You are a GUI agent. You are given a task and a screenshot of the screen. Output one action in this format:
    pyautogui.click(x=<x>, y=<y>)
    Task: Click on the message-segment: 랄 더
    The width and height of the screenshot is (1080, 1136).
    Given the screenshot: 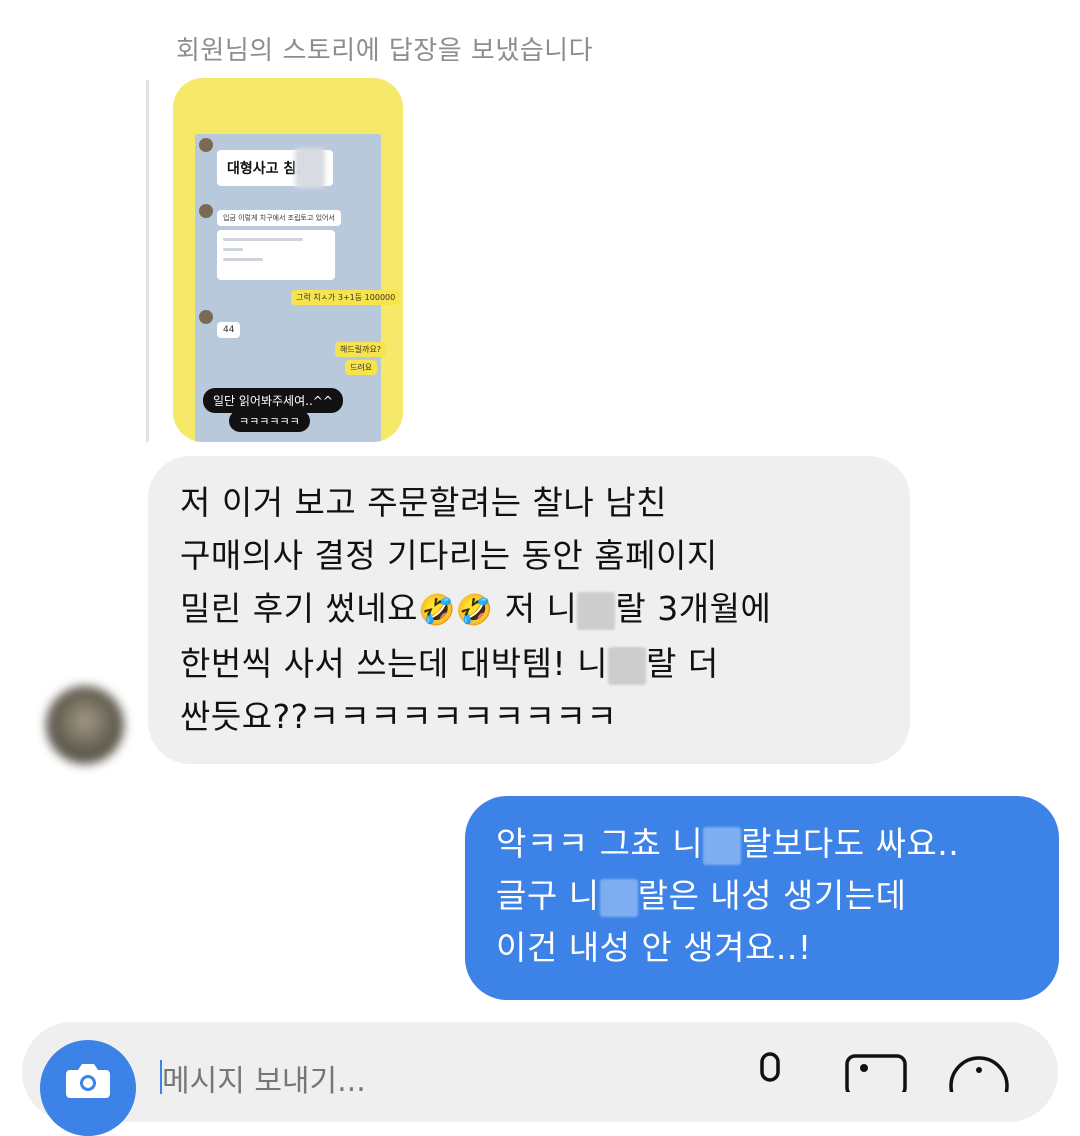 What is the action you would take?
    pyautogui.click(x=682, y=663)
    